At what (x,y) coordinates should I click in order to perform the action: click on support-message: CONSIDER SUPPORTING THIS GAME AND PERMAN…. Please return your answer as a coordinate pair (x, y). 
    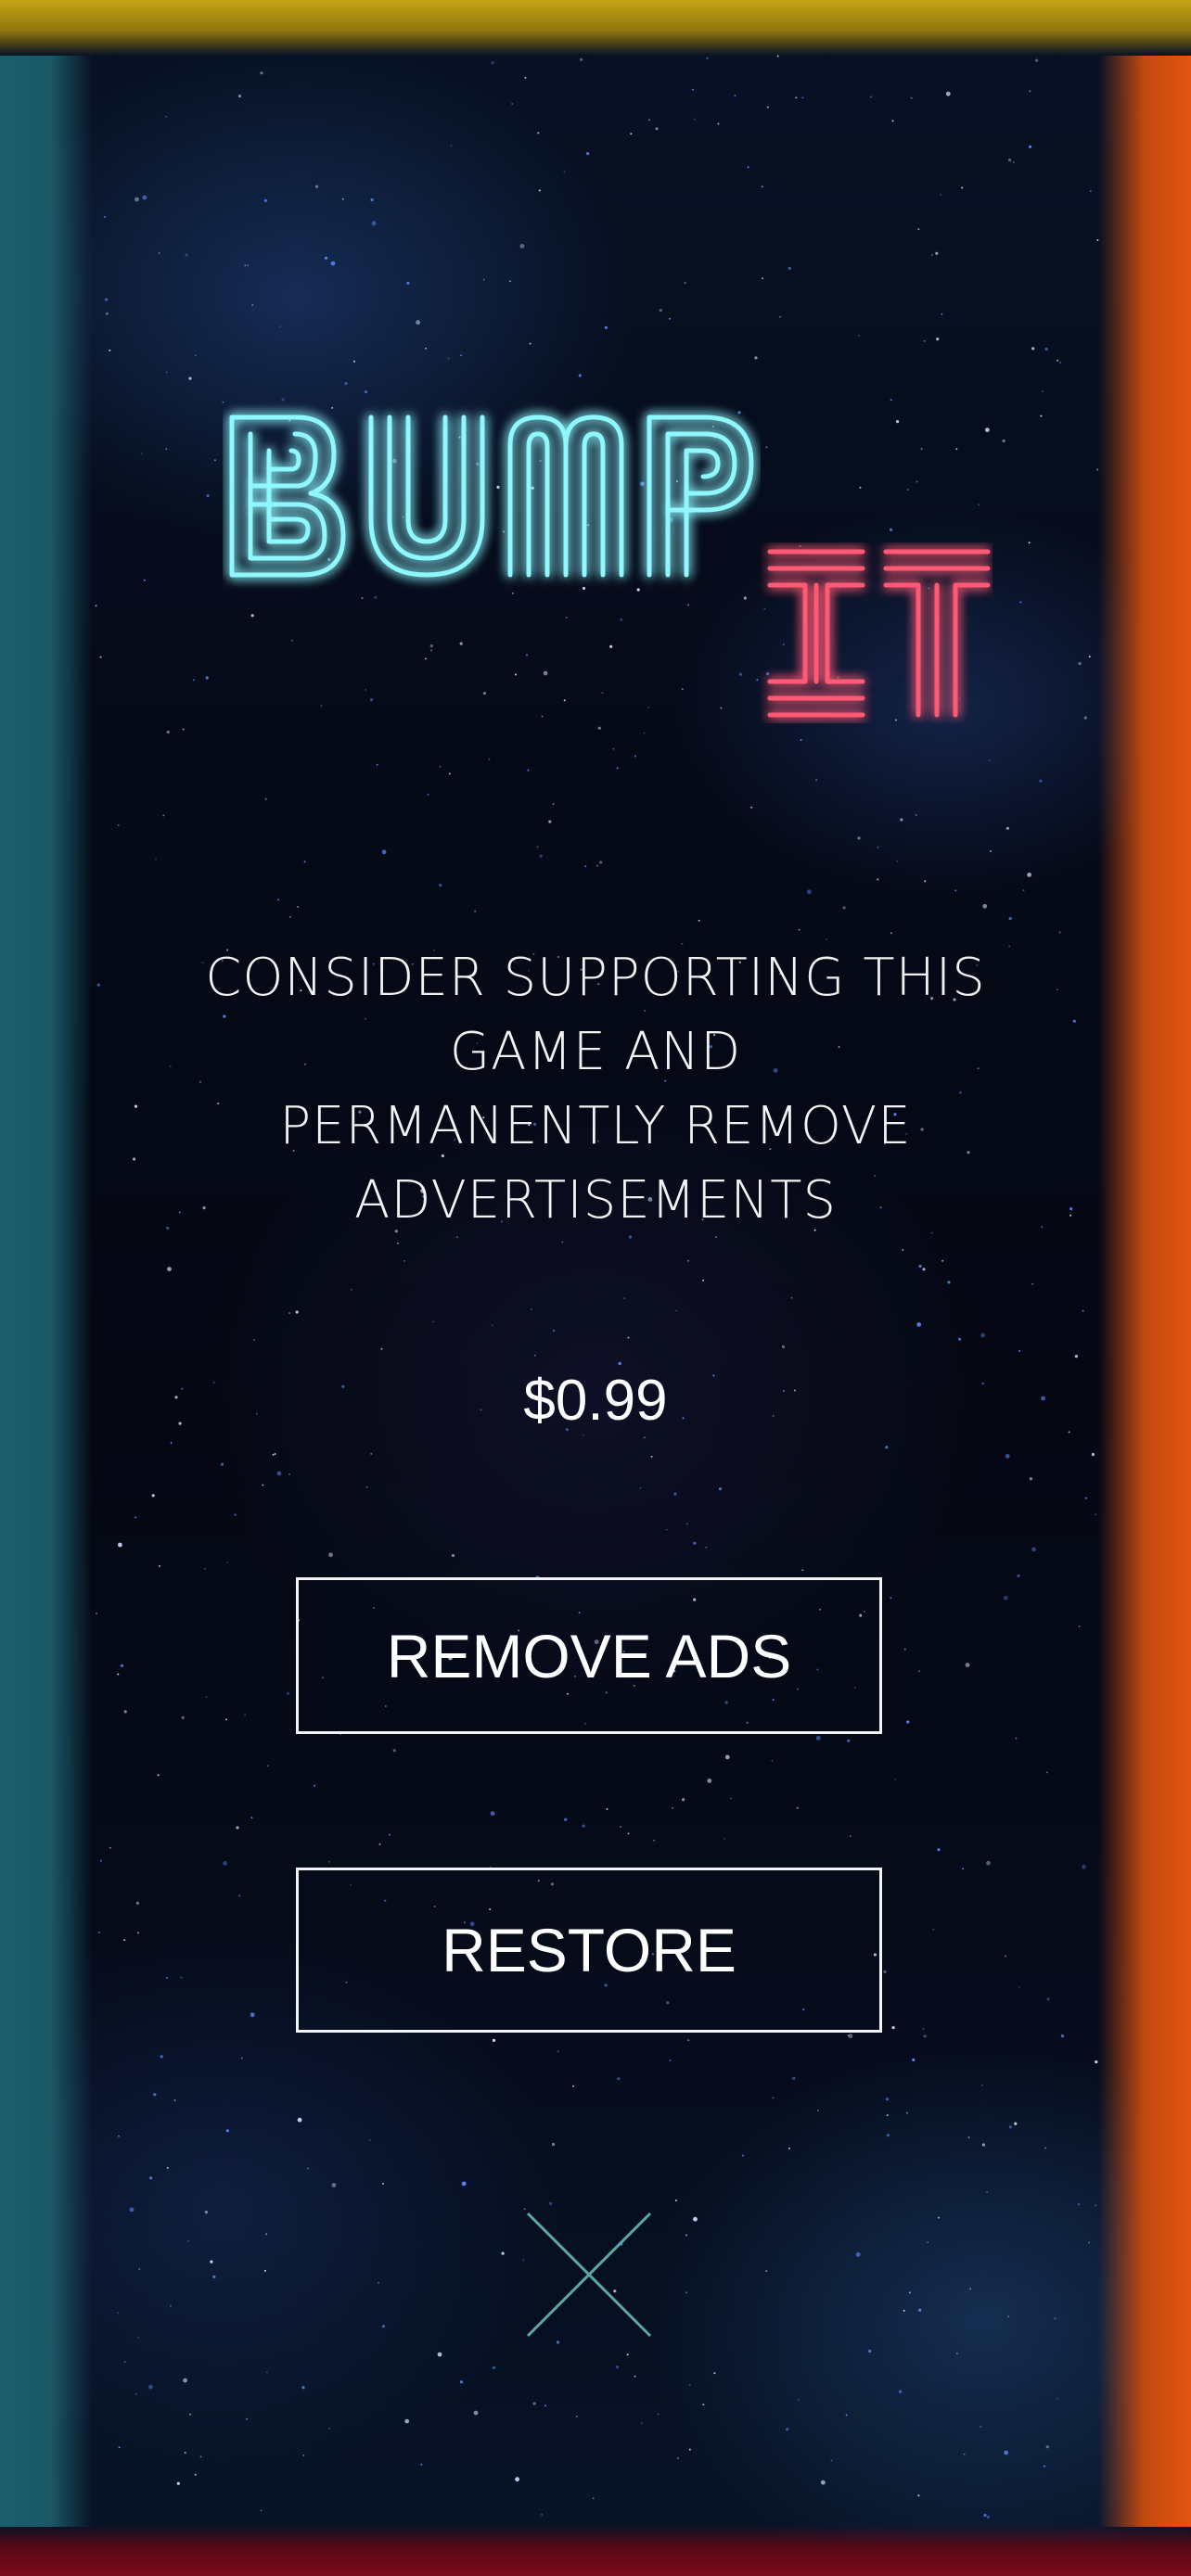
    Looking at the image, I should click on (595, 1089).